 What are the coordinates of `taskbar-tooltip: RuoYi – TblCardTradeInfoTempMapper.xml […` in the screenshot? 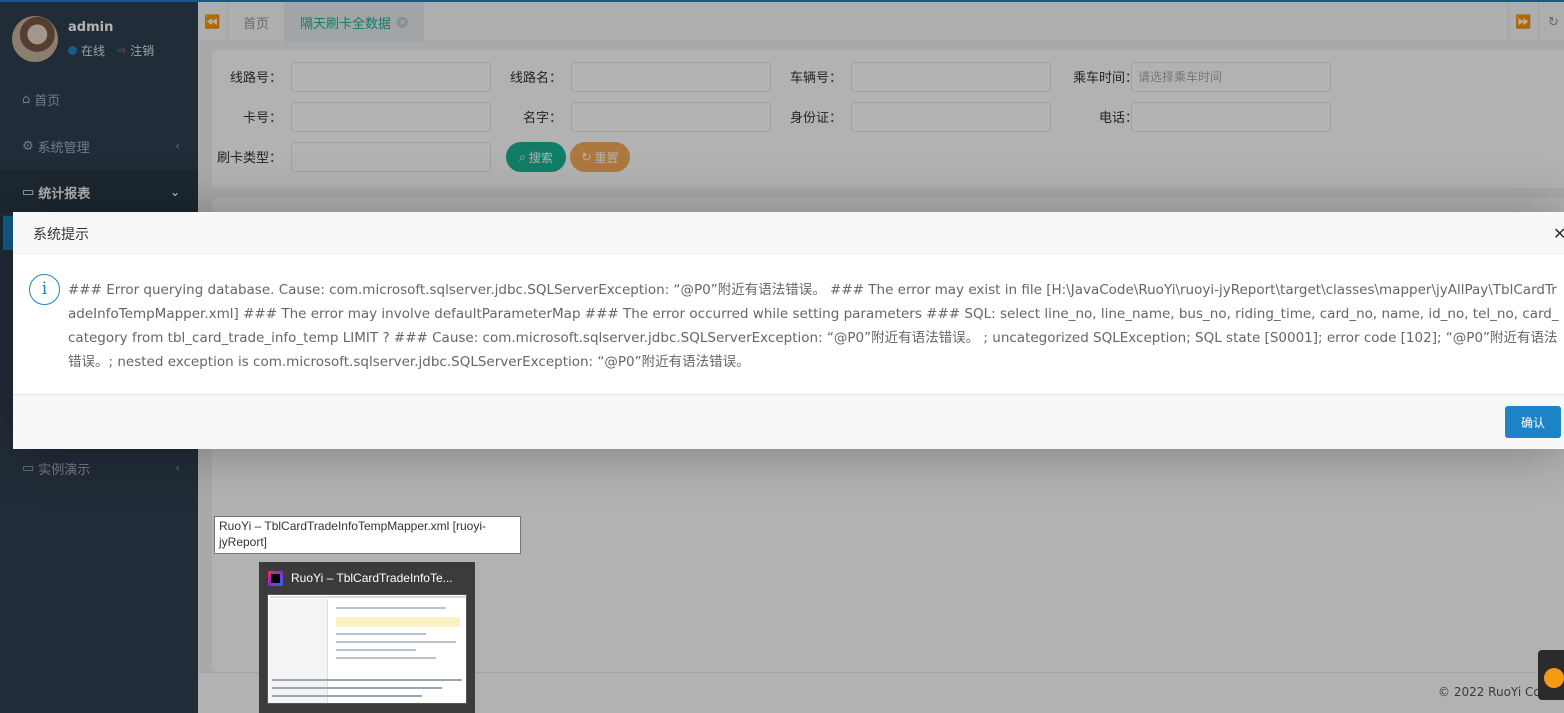 It's located at (367, 535).